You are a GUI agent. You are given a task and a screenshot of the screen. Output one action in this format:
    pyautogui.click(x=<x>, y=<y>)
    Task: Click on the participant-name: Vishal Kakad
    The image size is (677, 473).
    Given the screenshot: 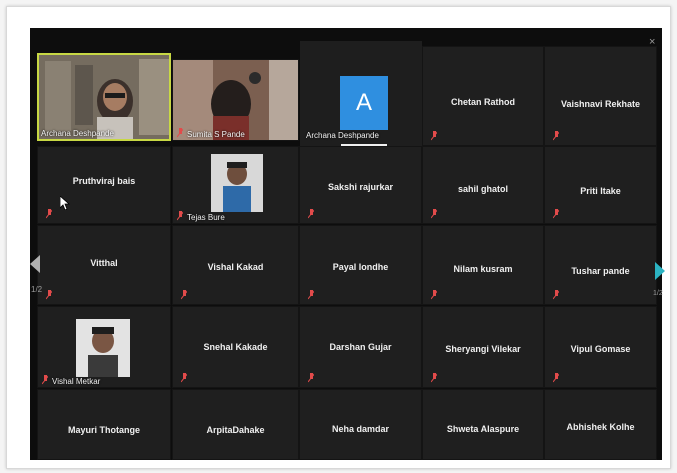 What is the action you would take?
    pyautogui.click(x=235, y=266)
    